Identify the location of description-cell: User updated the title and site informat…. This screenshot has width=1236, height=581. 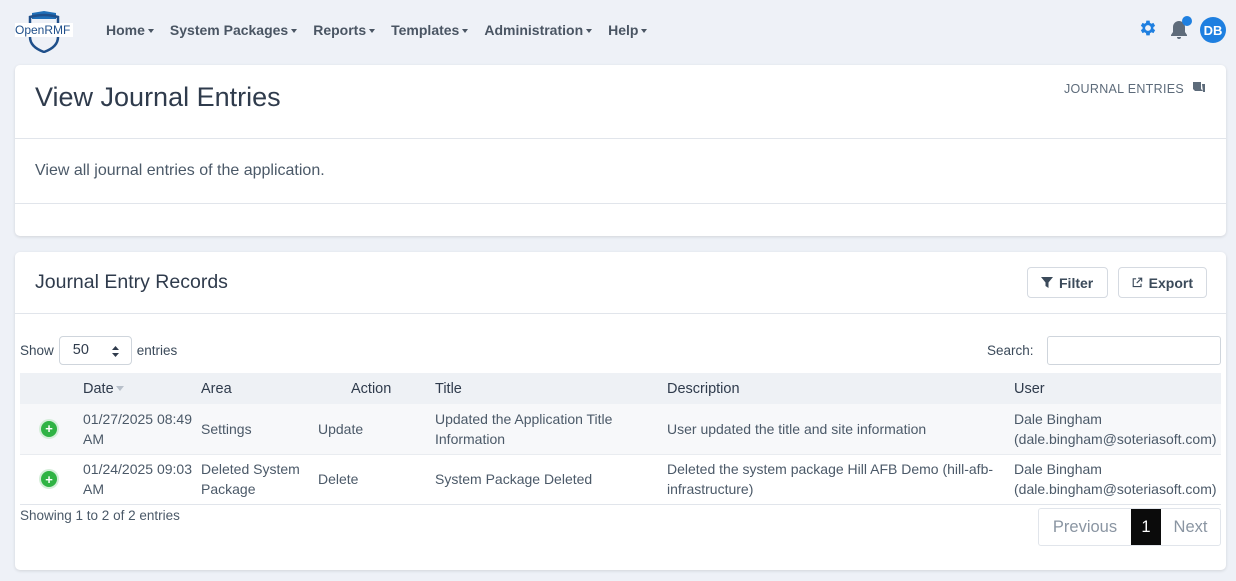
(797, 428).